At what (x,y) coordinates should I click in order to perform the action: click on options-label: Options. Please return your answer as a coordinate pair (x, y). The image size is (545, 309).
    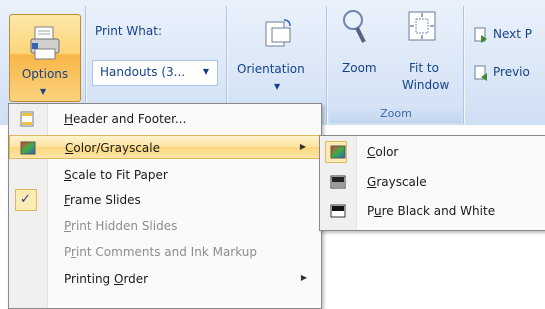
    Looking at the image, I should click on (45, 74).